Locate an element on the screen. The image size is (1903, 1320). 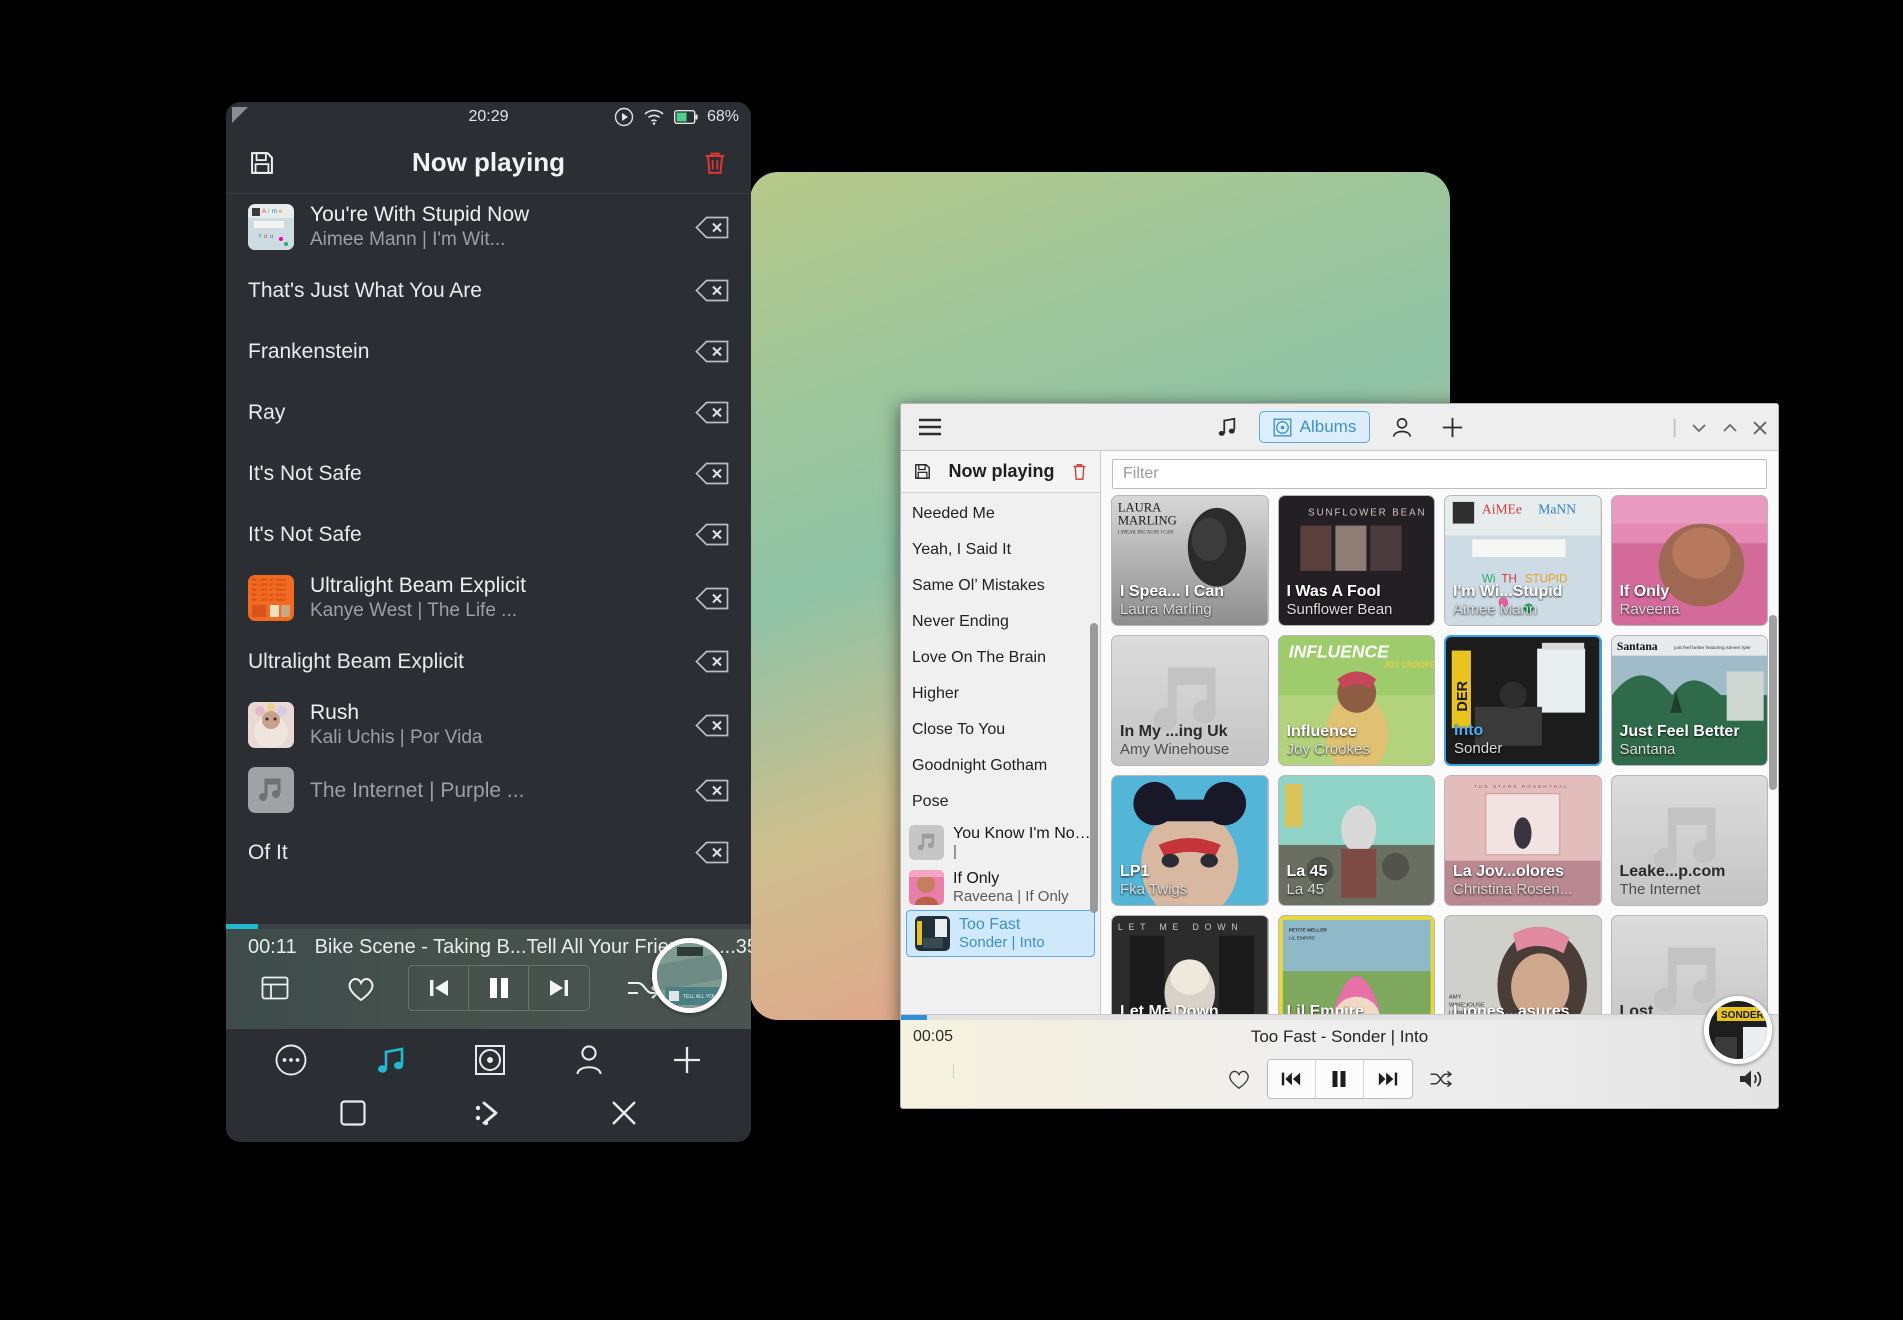
list-item: Higher is located at coordinates (1000, 694).